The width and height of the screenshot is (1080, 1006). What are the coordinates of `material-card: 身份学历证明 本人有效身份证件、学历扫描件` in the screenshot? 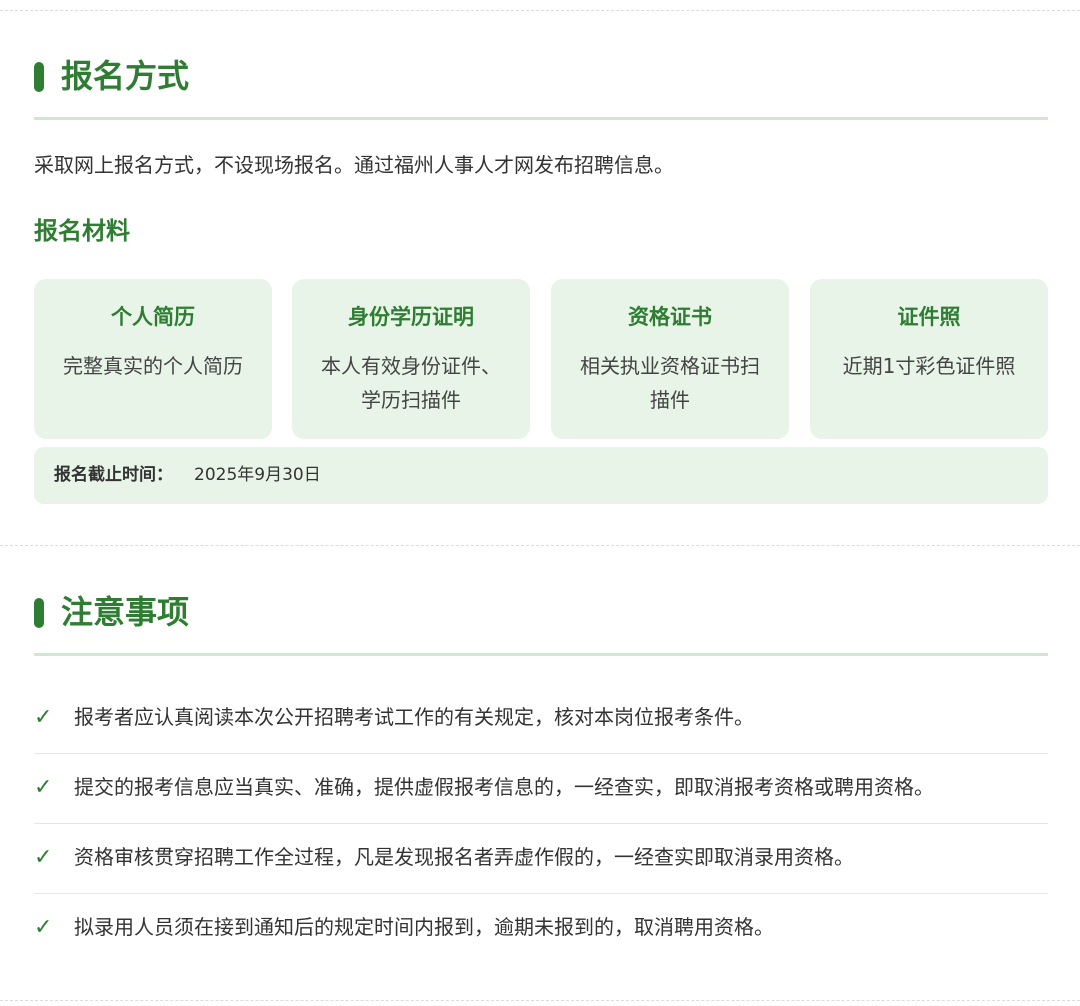 It's located at (411, 359).